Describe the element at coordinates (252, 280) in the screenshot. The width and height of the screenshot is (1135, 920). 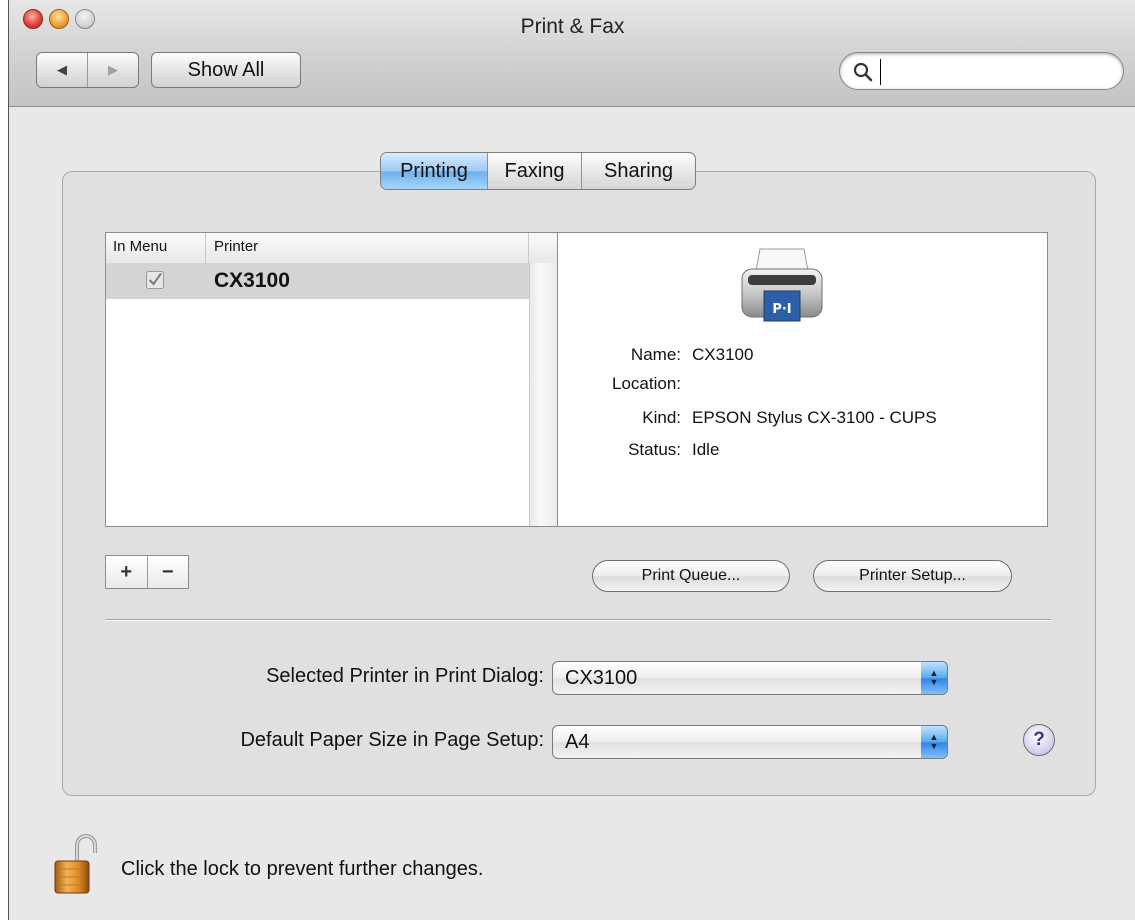
I see `printer-name-cell: CX3100` at that location.